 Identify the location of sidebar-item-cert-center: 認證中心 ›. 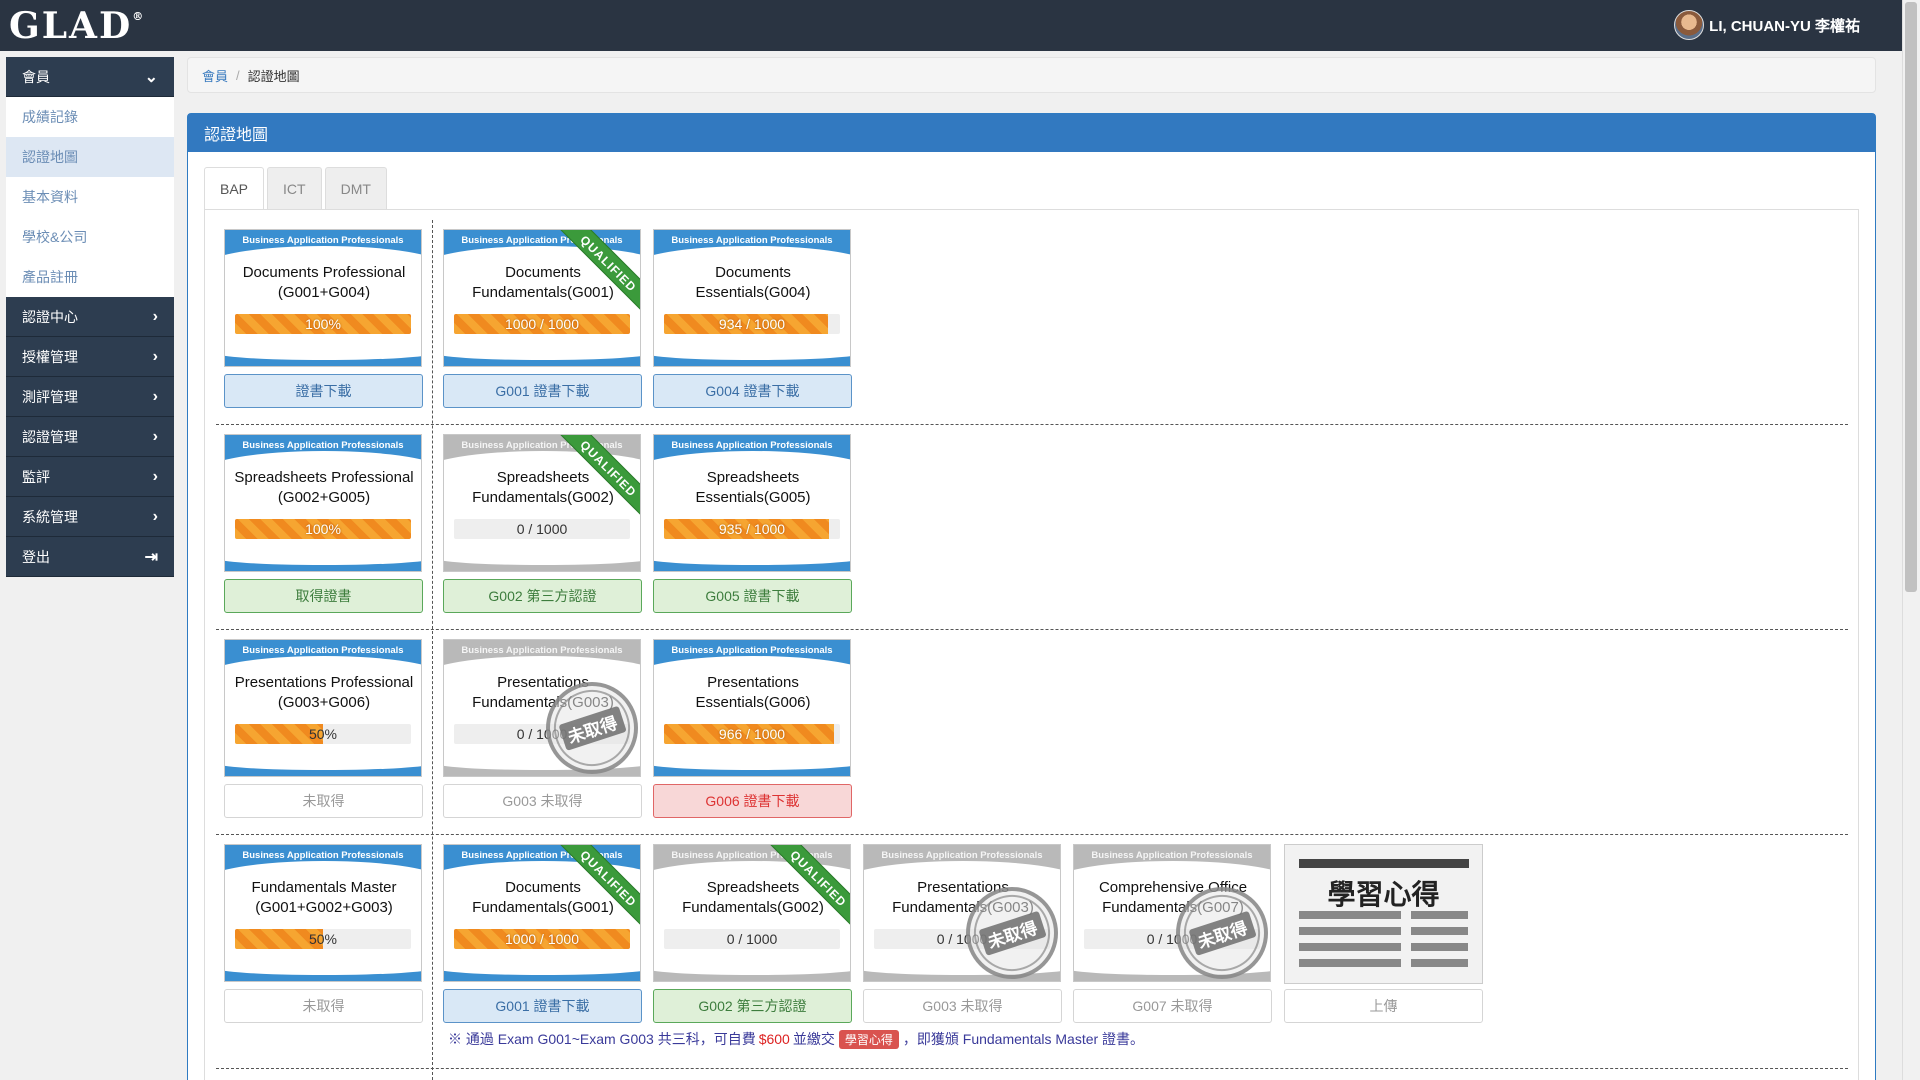
(90, 317).